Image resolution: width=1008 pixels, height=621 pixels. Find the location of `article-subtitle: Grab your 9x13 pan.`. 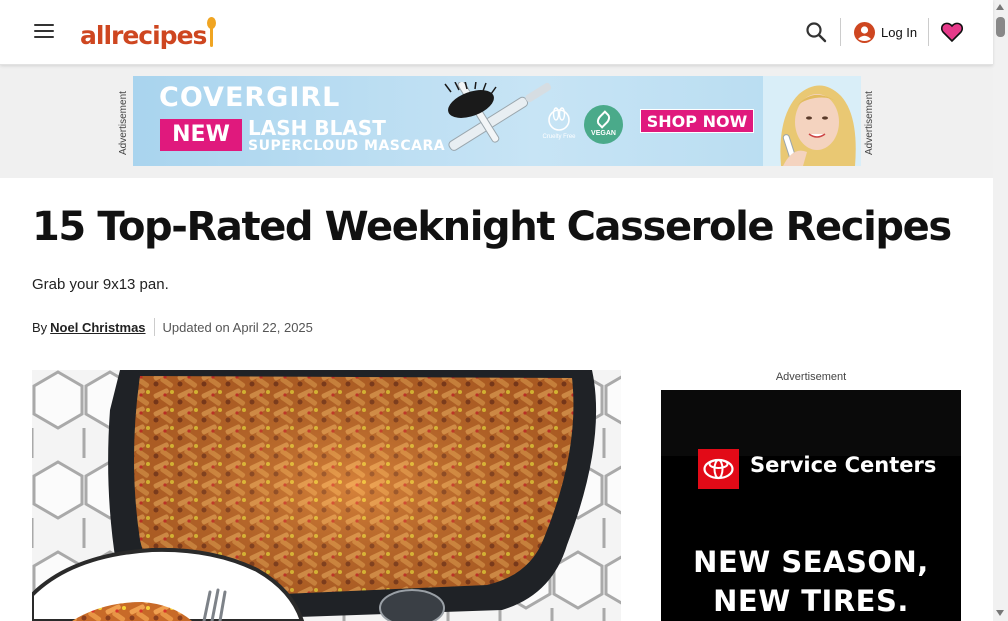

article-subtitle: Grab your 9x13 pan. is located at coordinates (100, 284).